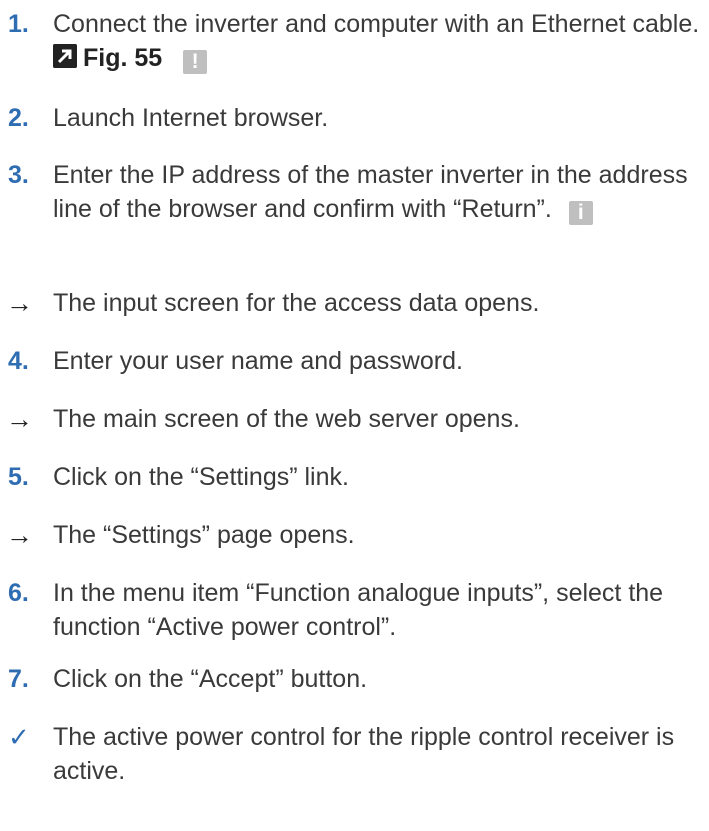  I want to click on step-number: 7., so click(18, 679).